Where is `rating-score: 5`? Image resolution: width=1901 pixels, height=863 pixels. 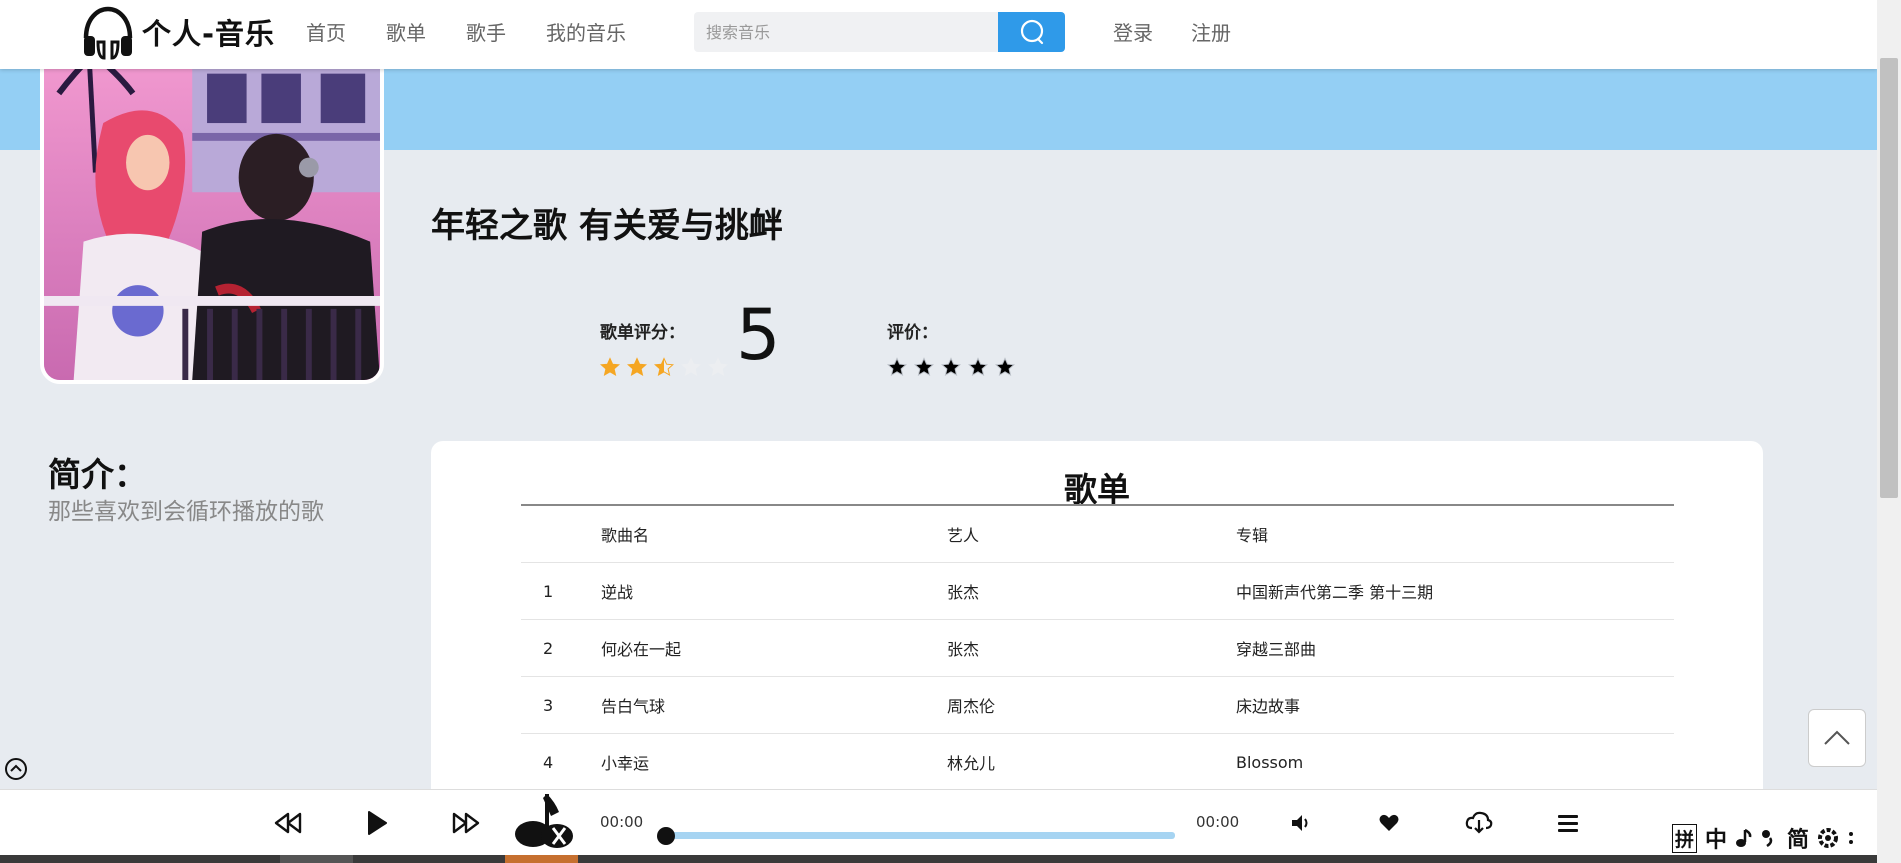
rating-score: 5 is located at coordinates (758, 335).